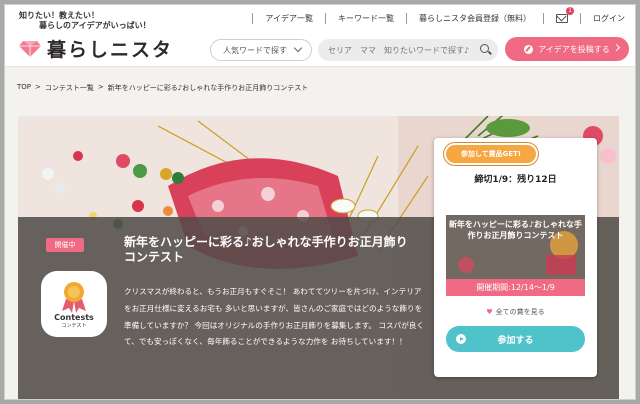 The width and height of the screenshot is (640, 404). I want to click on nav-login: ログイン, so click(609, 18).